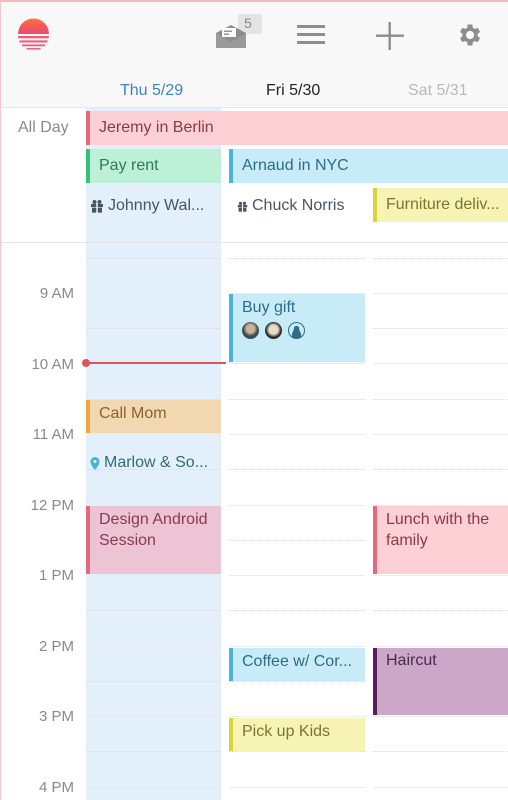  What do you see at coordinates (295, 165) in the screenshot?
I see `event-title: Arnaud in NYC` at bounding box center [295, 165].